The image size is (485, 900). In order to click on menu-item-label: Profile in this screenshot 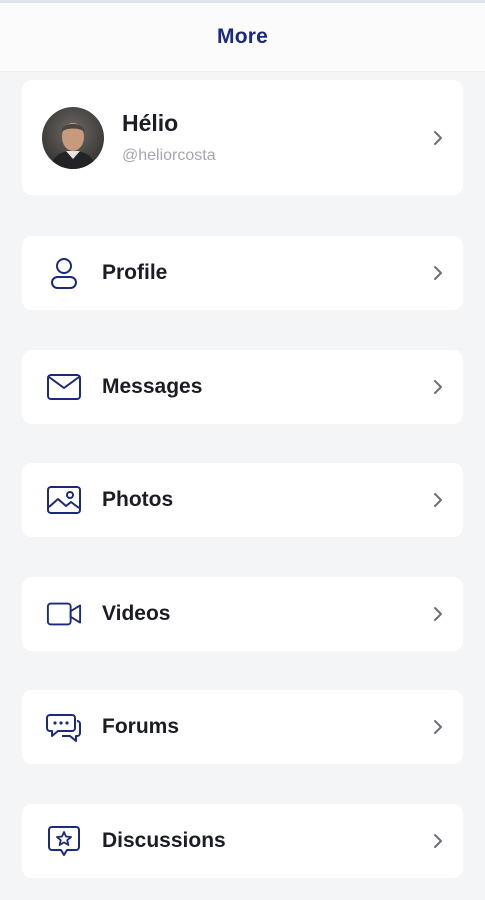, I will do `click(135, 272)`.